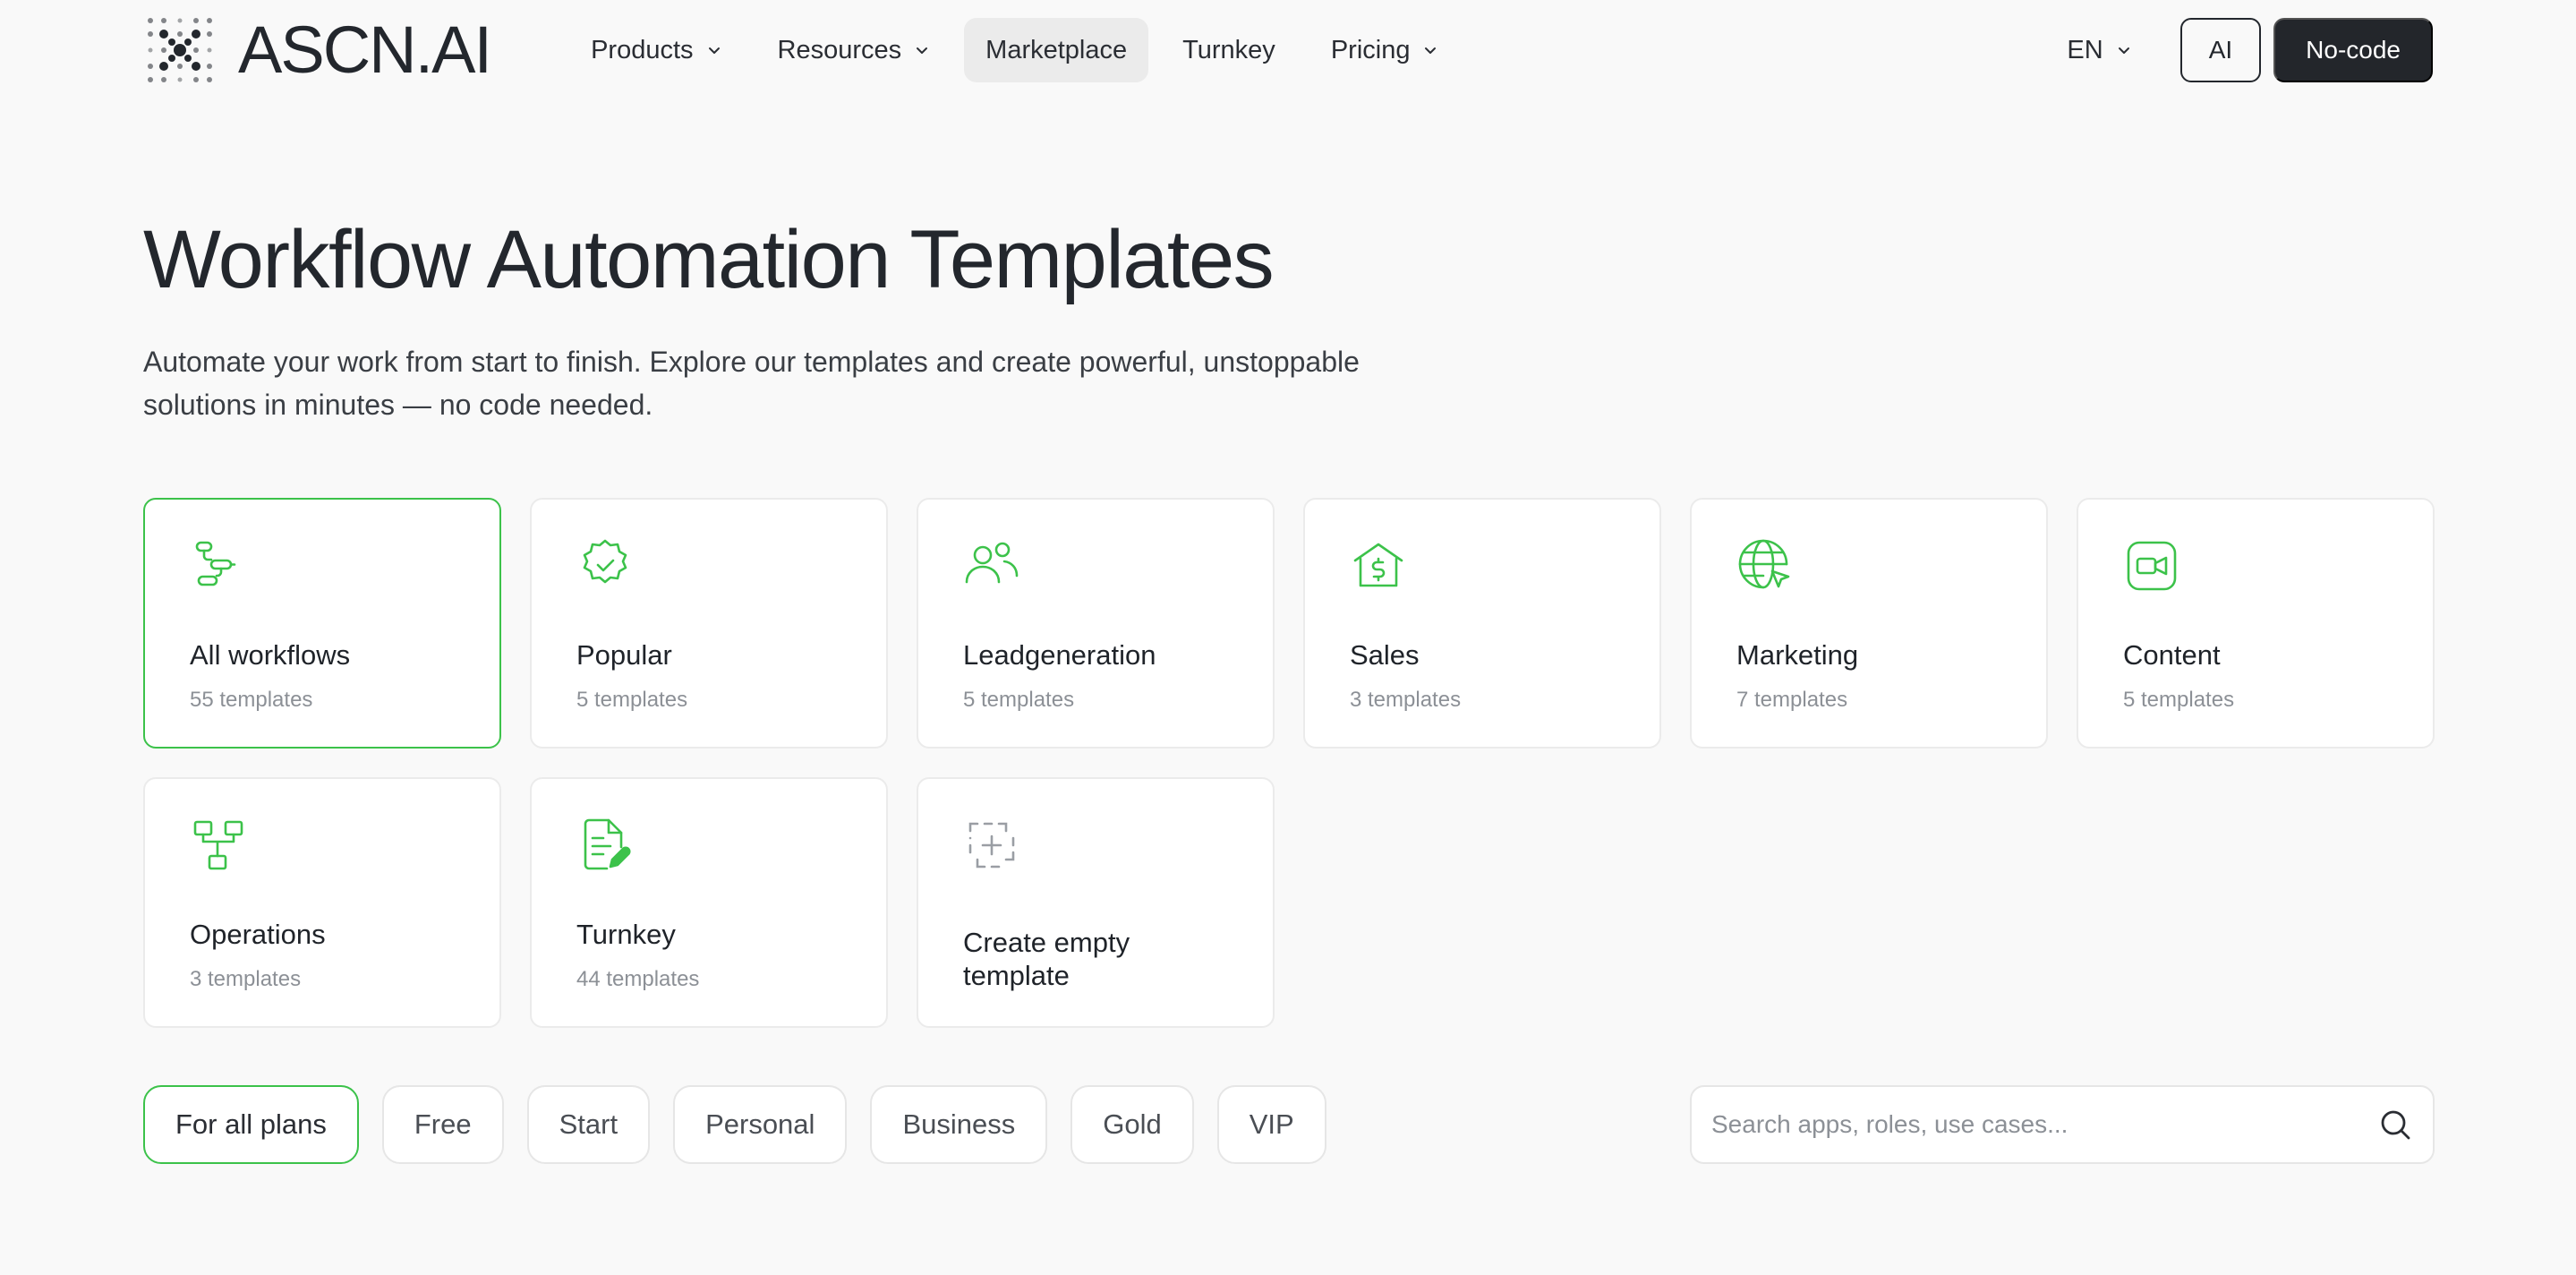  What do you see at coordinates (2256, 623) in the screenshot?
I see `category-card-content: Content 5 templates` at bounding box center [2256, 623].